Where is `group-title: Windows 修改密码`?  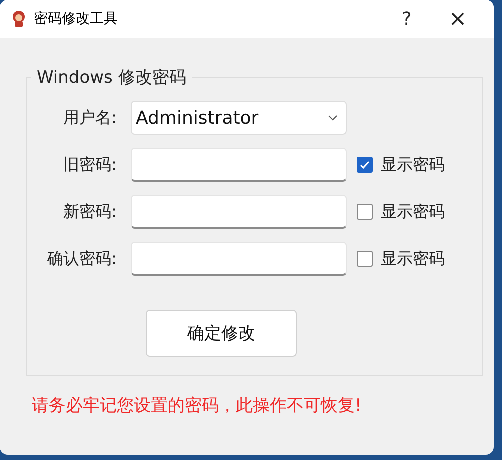 group-title: Windows 修改密码 is located at coordinates (112, 78).